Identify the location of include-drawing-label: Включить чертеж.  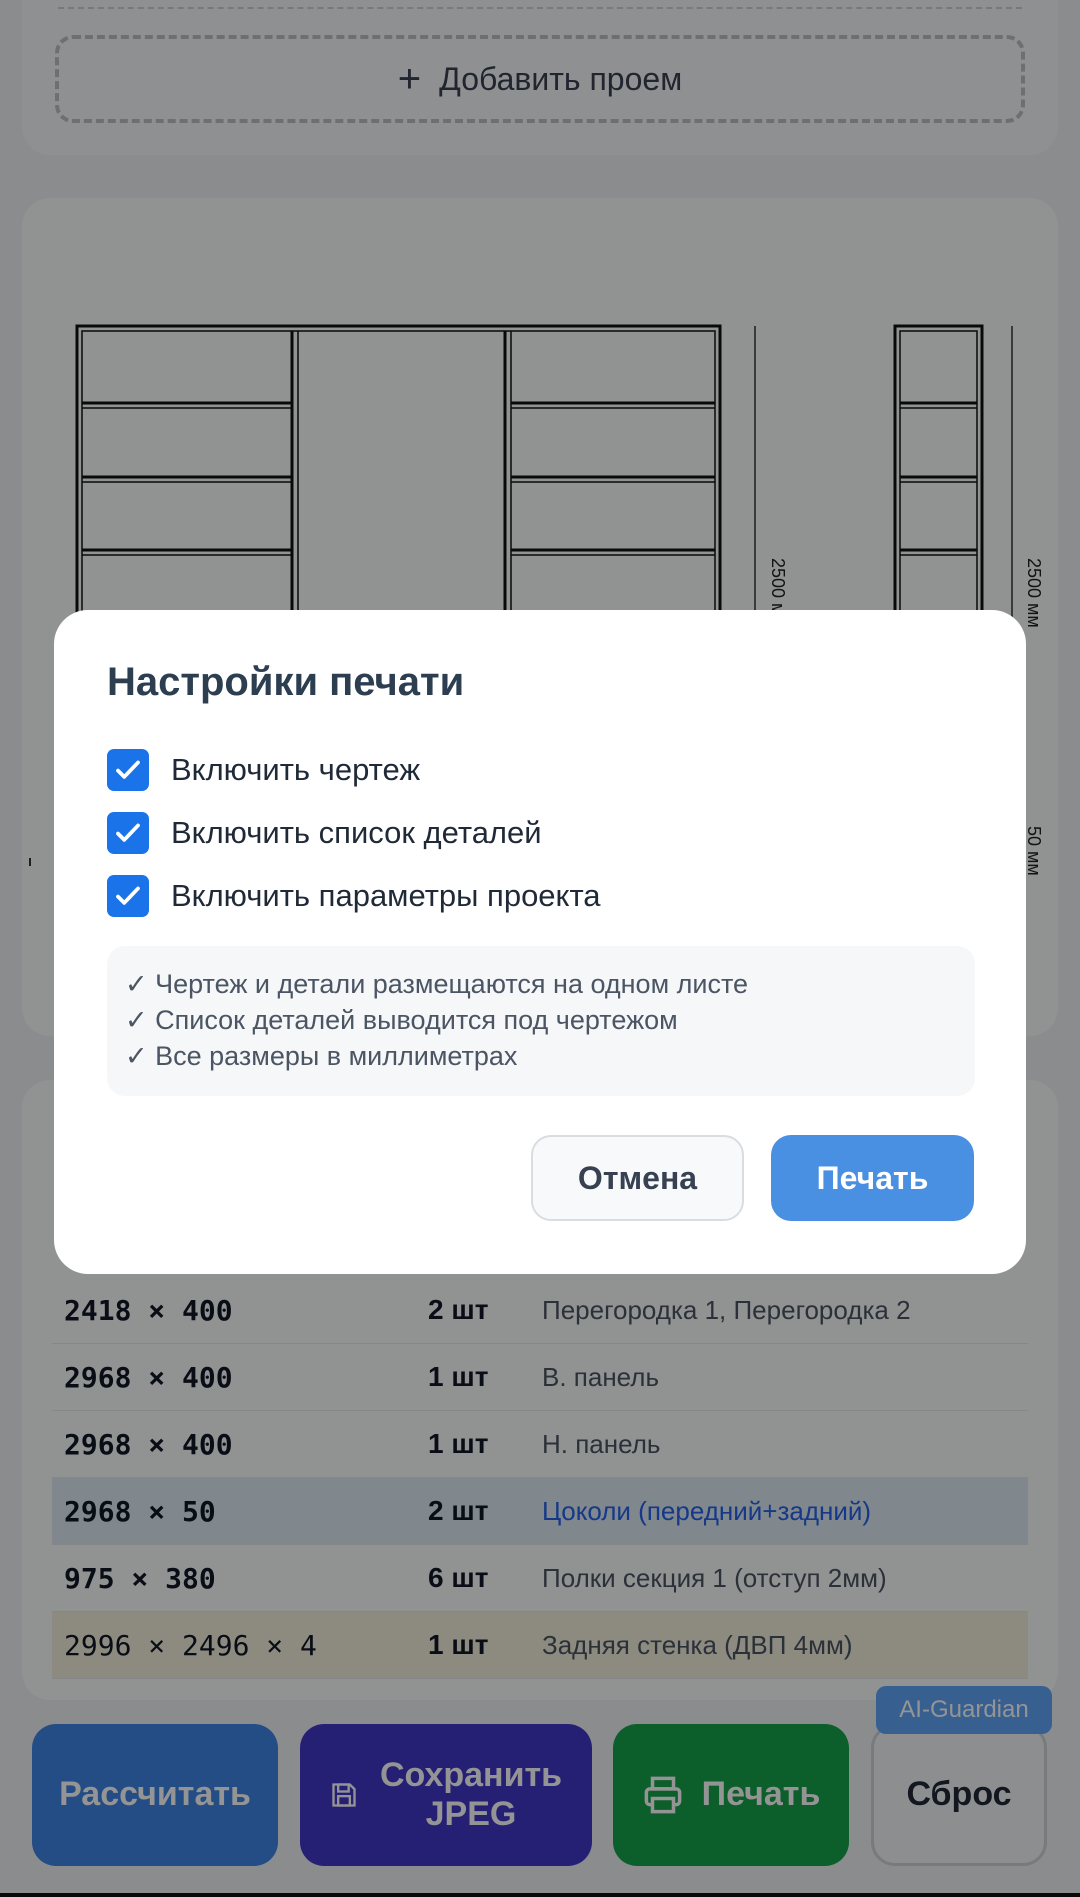
(296, 769).